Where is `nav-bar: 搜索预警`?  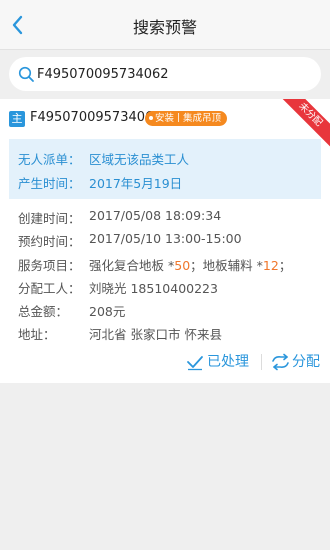
nav-bar: 搜索预警 is located at coordinates (165, 25).